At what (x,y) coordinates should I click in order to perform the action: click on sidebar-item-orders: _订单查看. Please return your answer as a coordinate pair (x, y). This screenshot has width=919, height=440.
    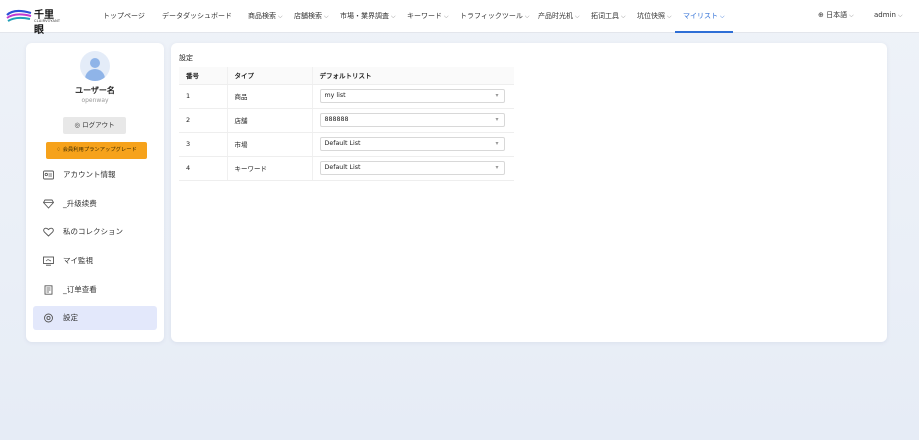
    Looking at the image, I should click on (95, 290).